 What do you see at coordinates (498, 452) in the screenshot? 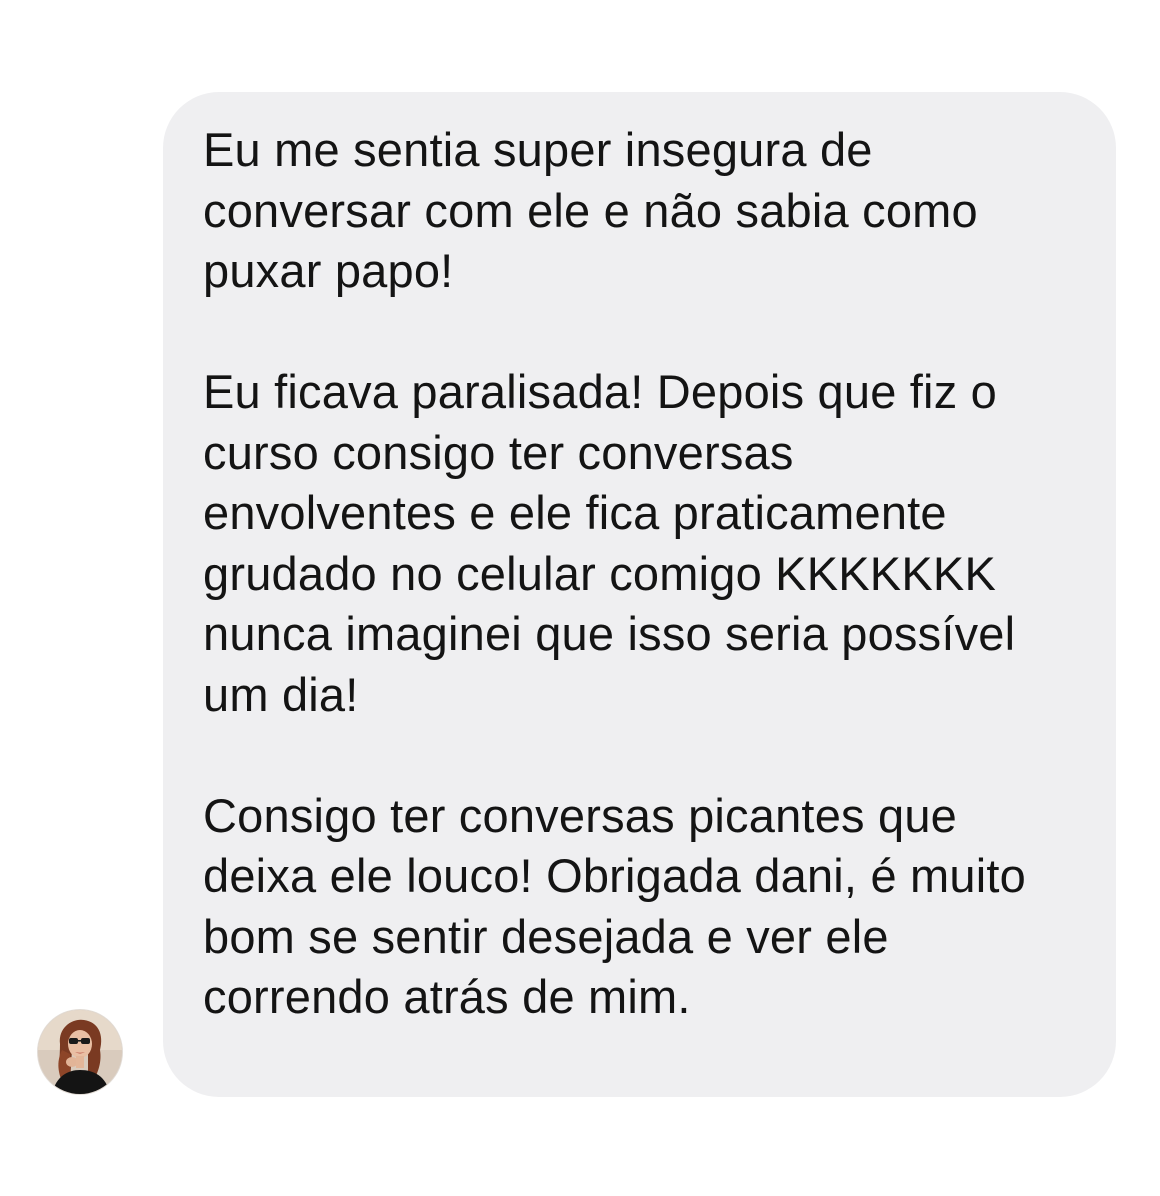
I see `message-line: curso consigo ter conversas` at bounding box center [498, 452].